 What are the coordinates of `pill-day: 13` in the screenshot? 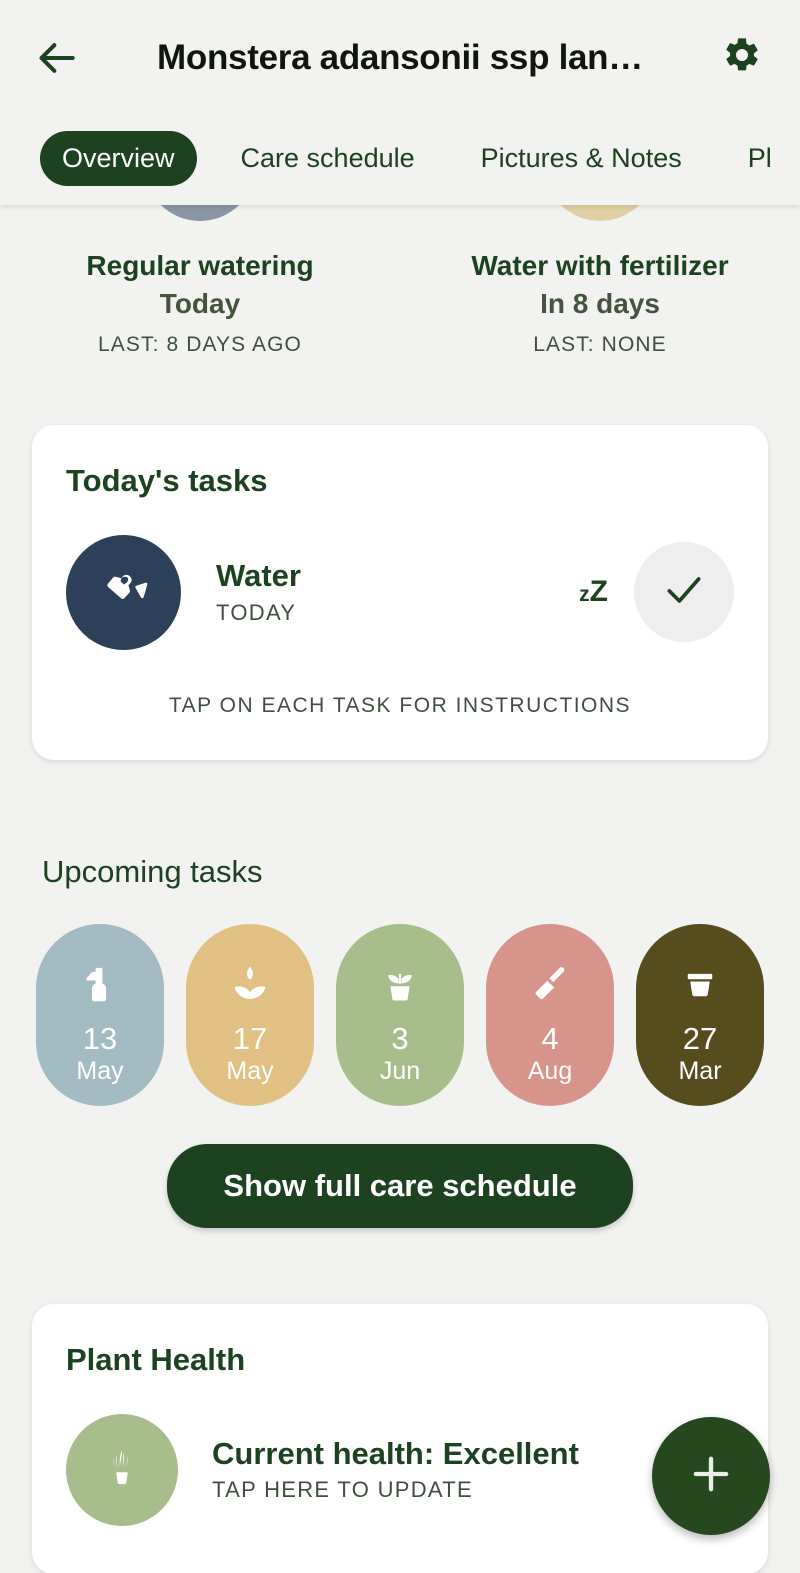 It's located at (100, 1038).